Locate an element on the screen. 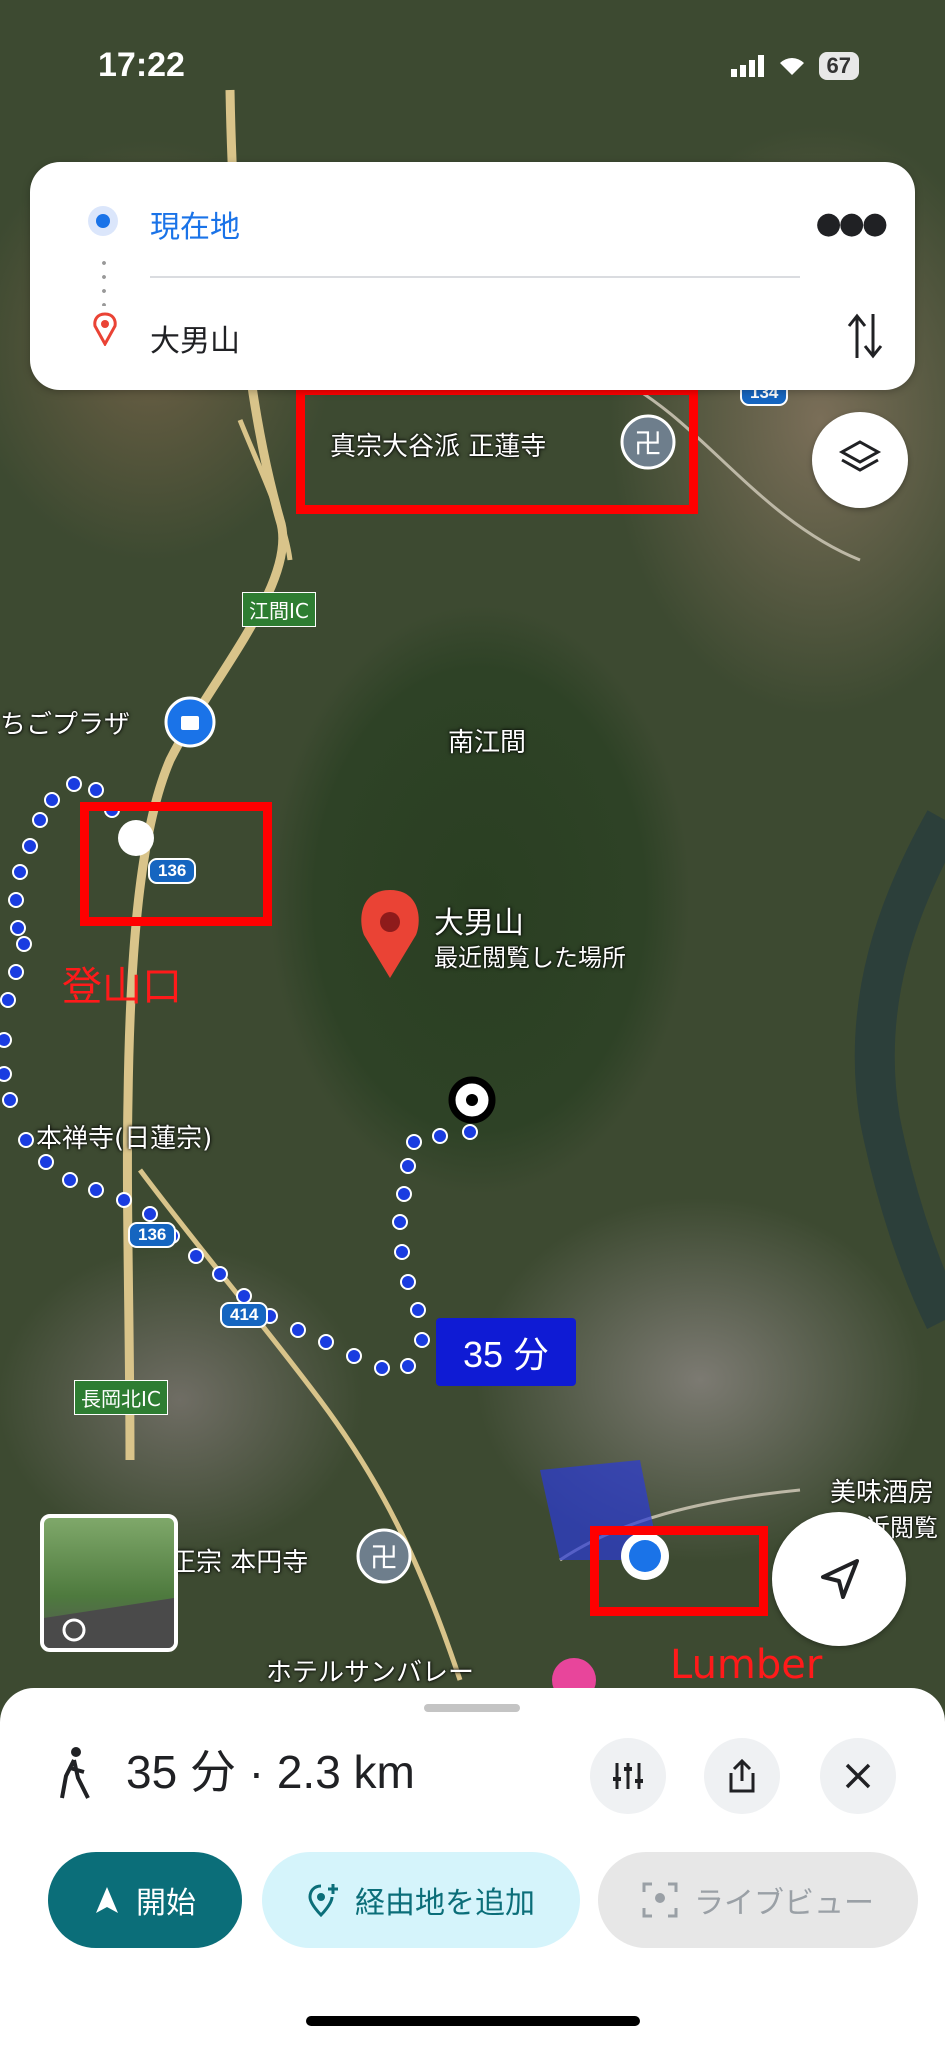 This screenshot has width=945, height=2048. directions-card: 現在地 大男山 ●●● is located at coordinates (472, 276).